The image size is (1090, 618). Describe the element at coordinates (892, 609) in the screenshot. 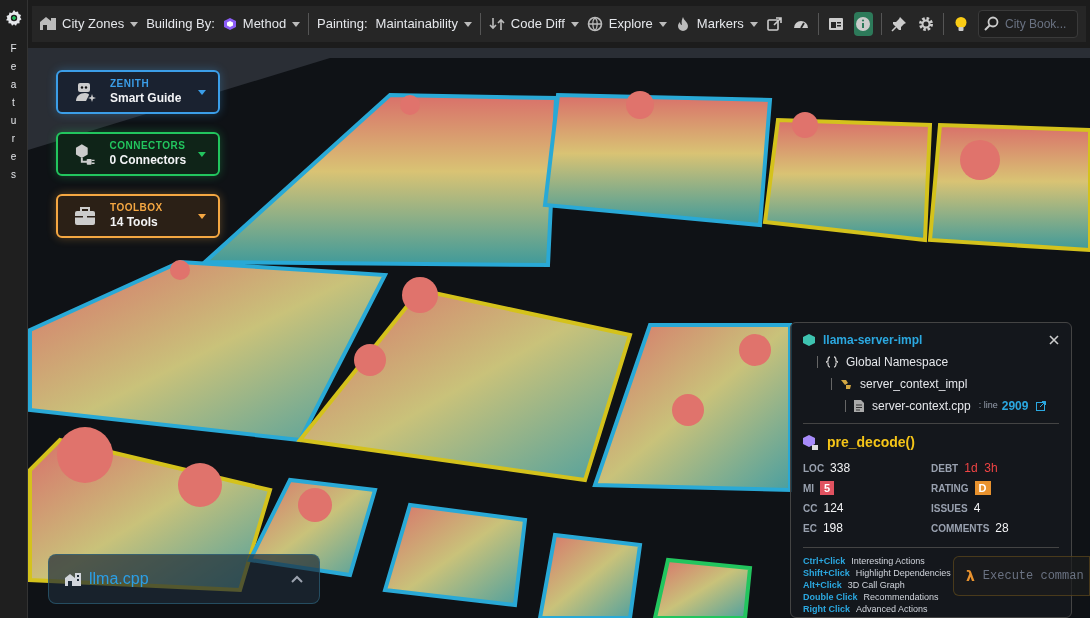

I see `shortcut-action: Advanced Actions` at that location.